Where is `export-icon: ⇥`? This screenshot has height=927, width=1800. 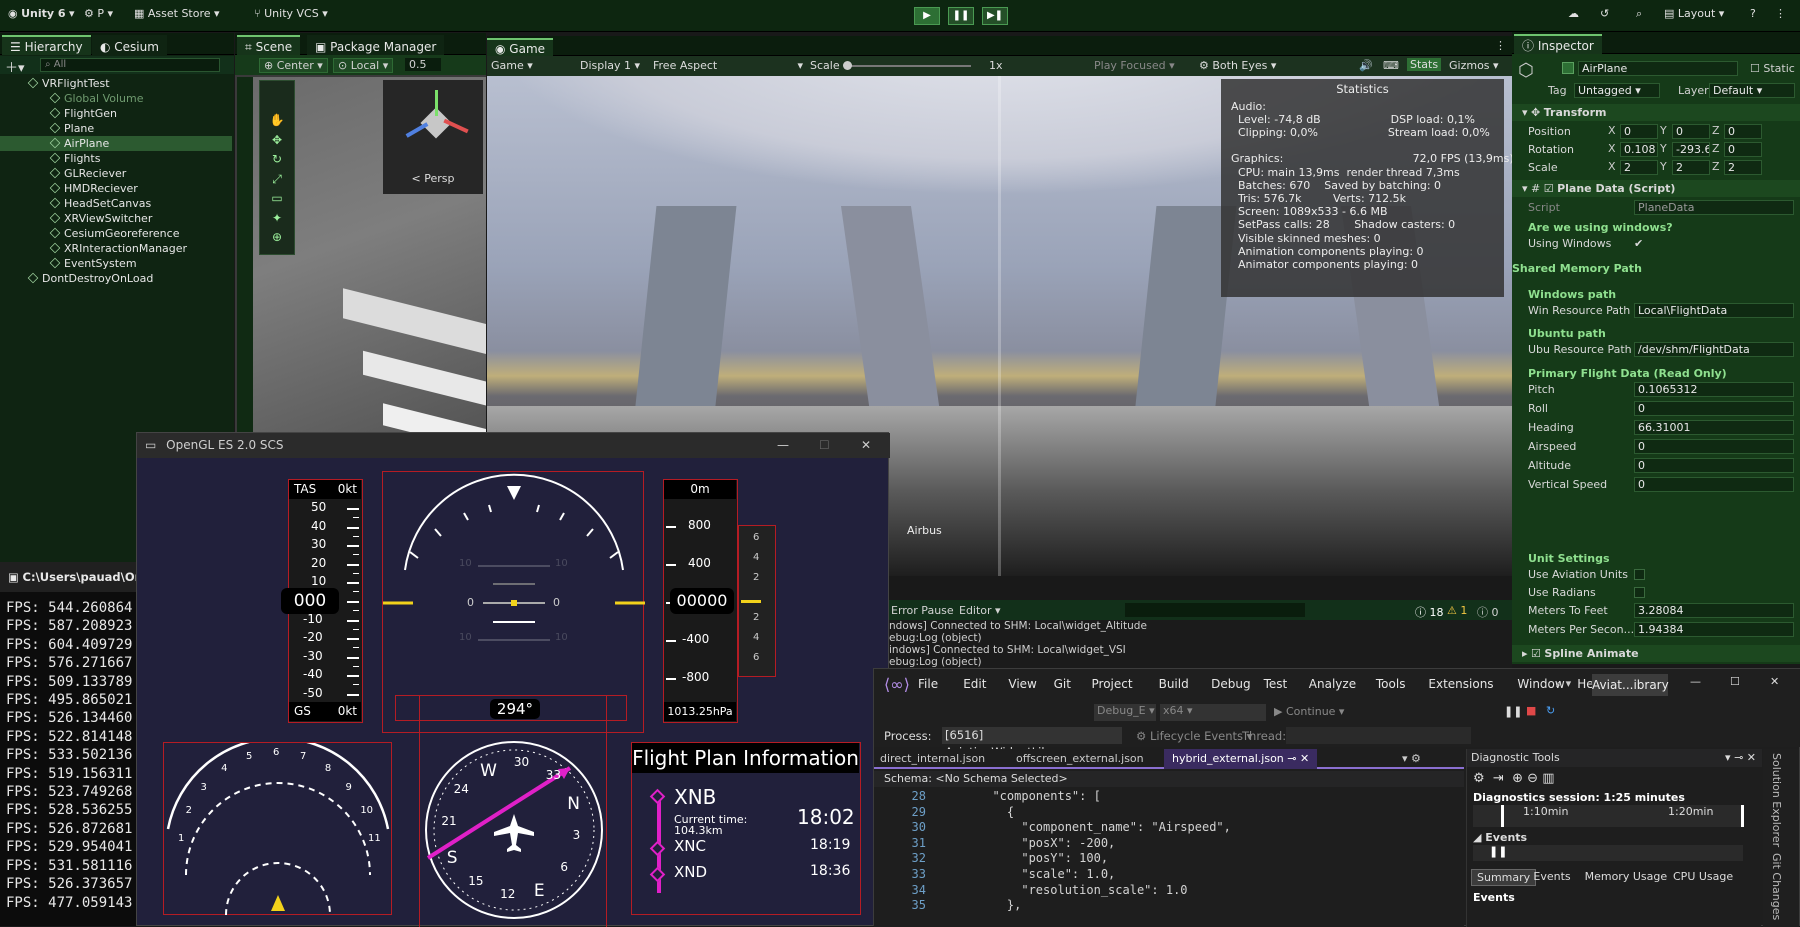 export-icon: ⇥ is located at coordinates (1498, 778).